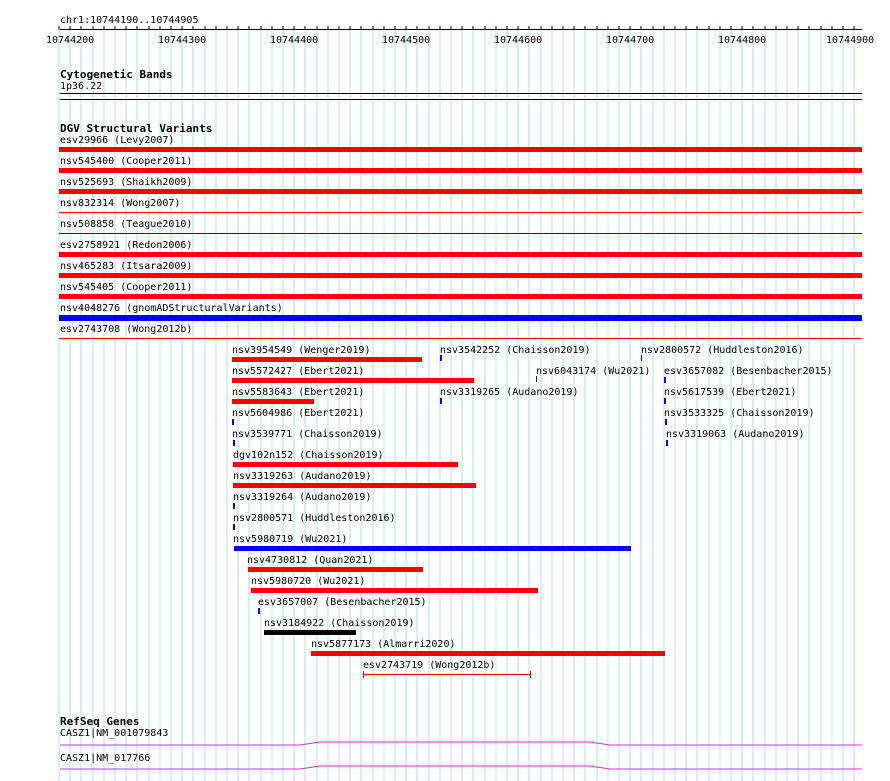  I want to click on variant-label: nsv832314 (Wong2007), so click(120, 204).